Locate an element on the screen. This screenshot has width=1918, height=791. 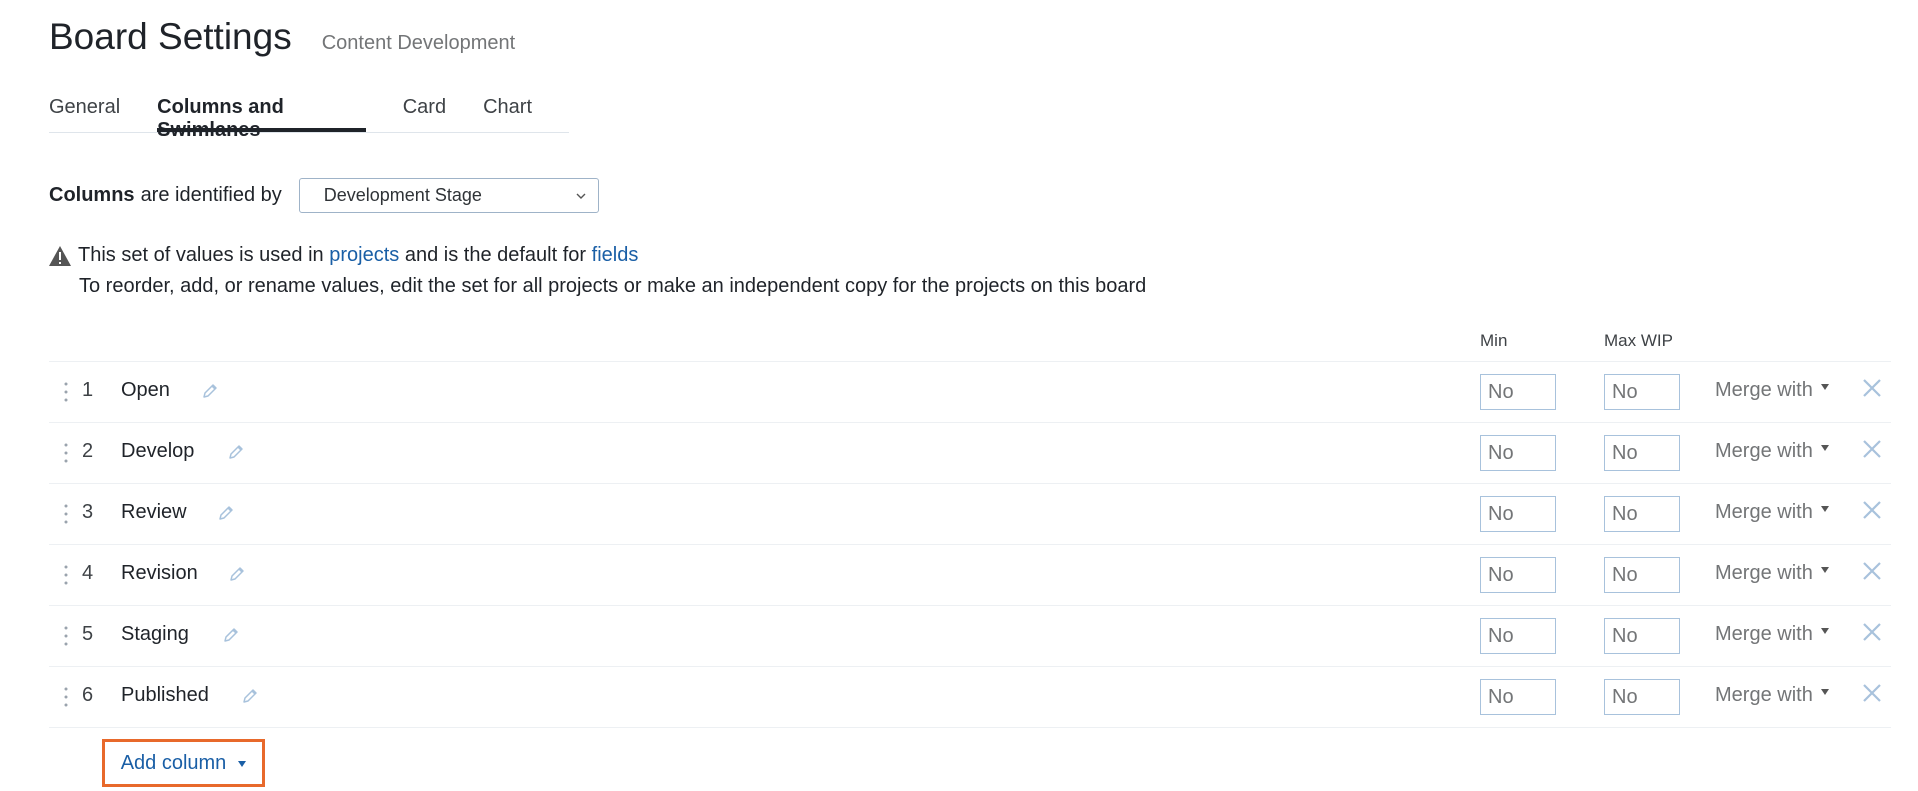
fields-link: fields is located at coordinates (615, 255).